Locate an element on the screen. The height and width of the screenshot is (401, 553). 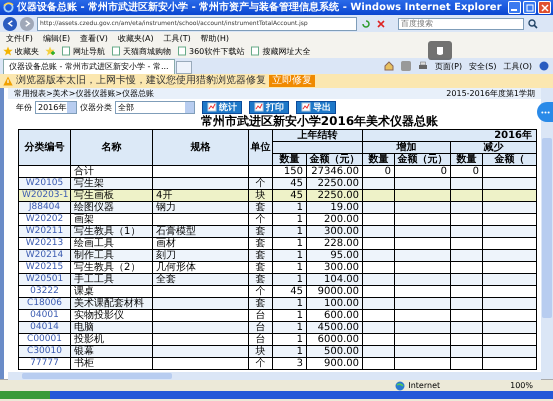
favorite-link: 网址导航 is located at coordinates (83, 51).